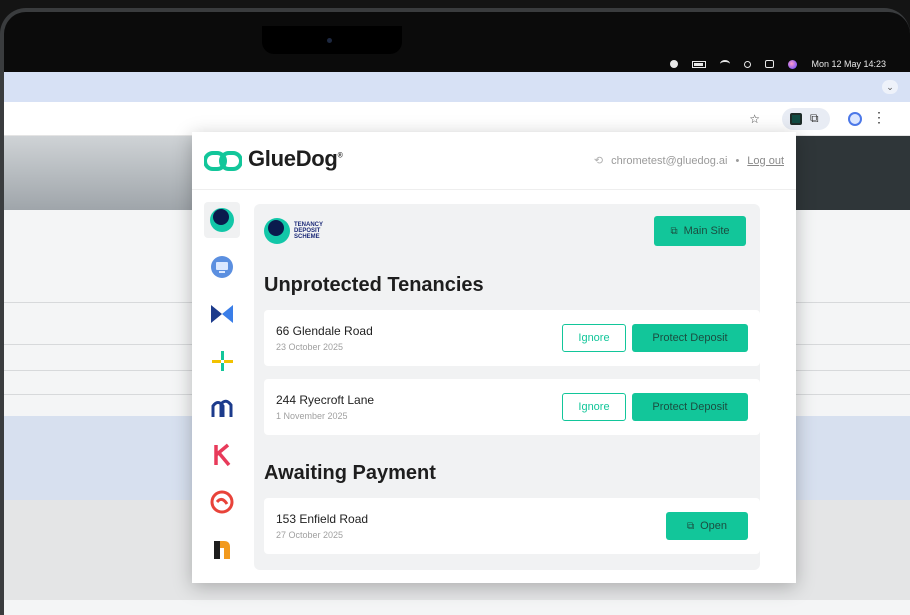  I want to click on tds-provider-icon, so click(222, 220).